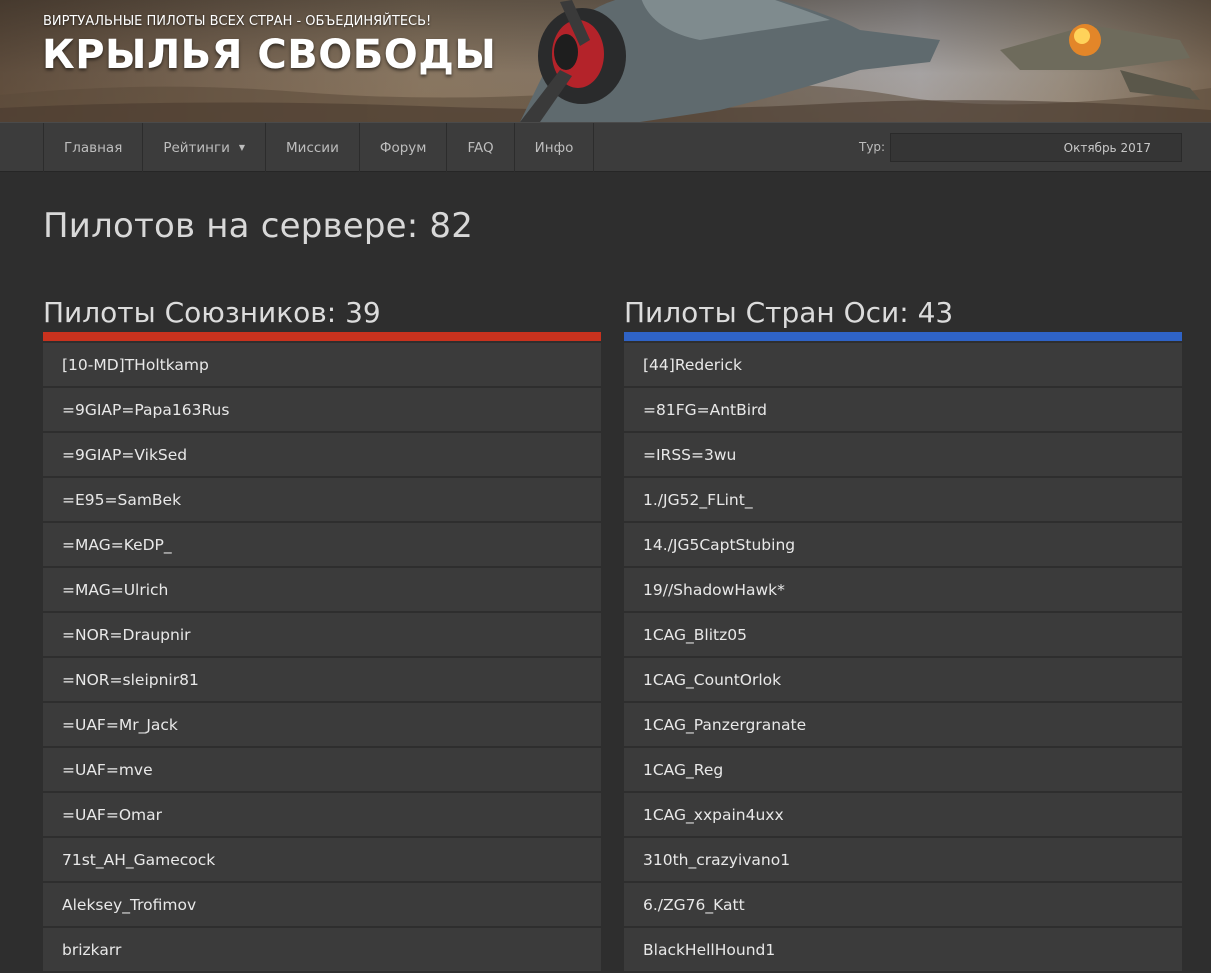  What do you see at coordinates (322, 904) in the screenshot?
I see `pilot-row: Aleksey_Trofimov` at bounding box center [322, 904].